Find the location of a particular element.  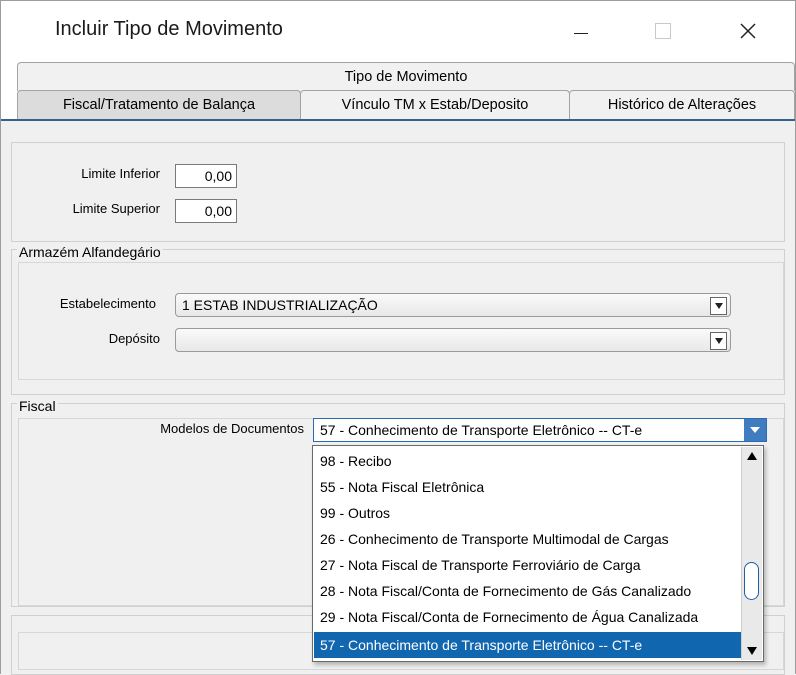

lower-limit-label: Limite Inferior is located at coordinates (120, 173).